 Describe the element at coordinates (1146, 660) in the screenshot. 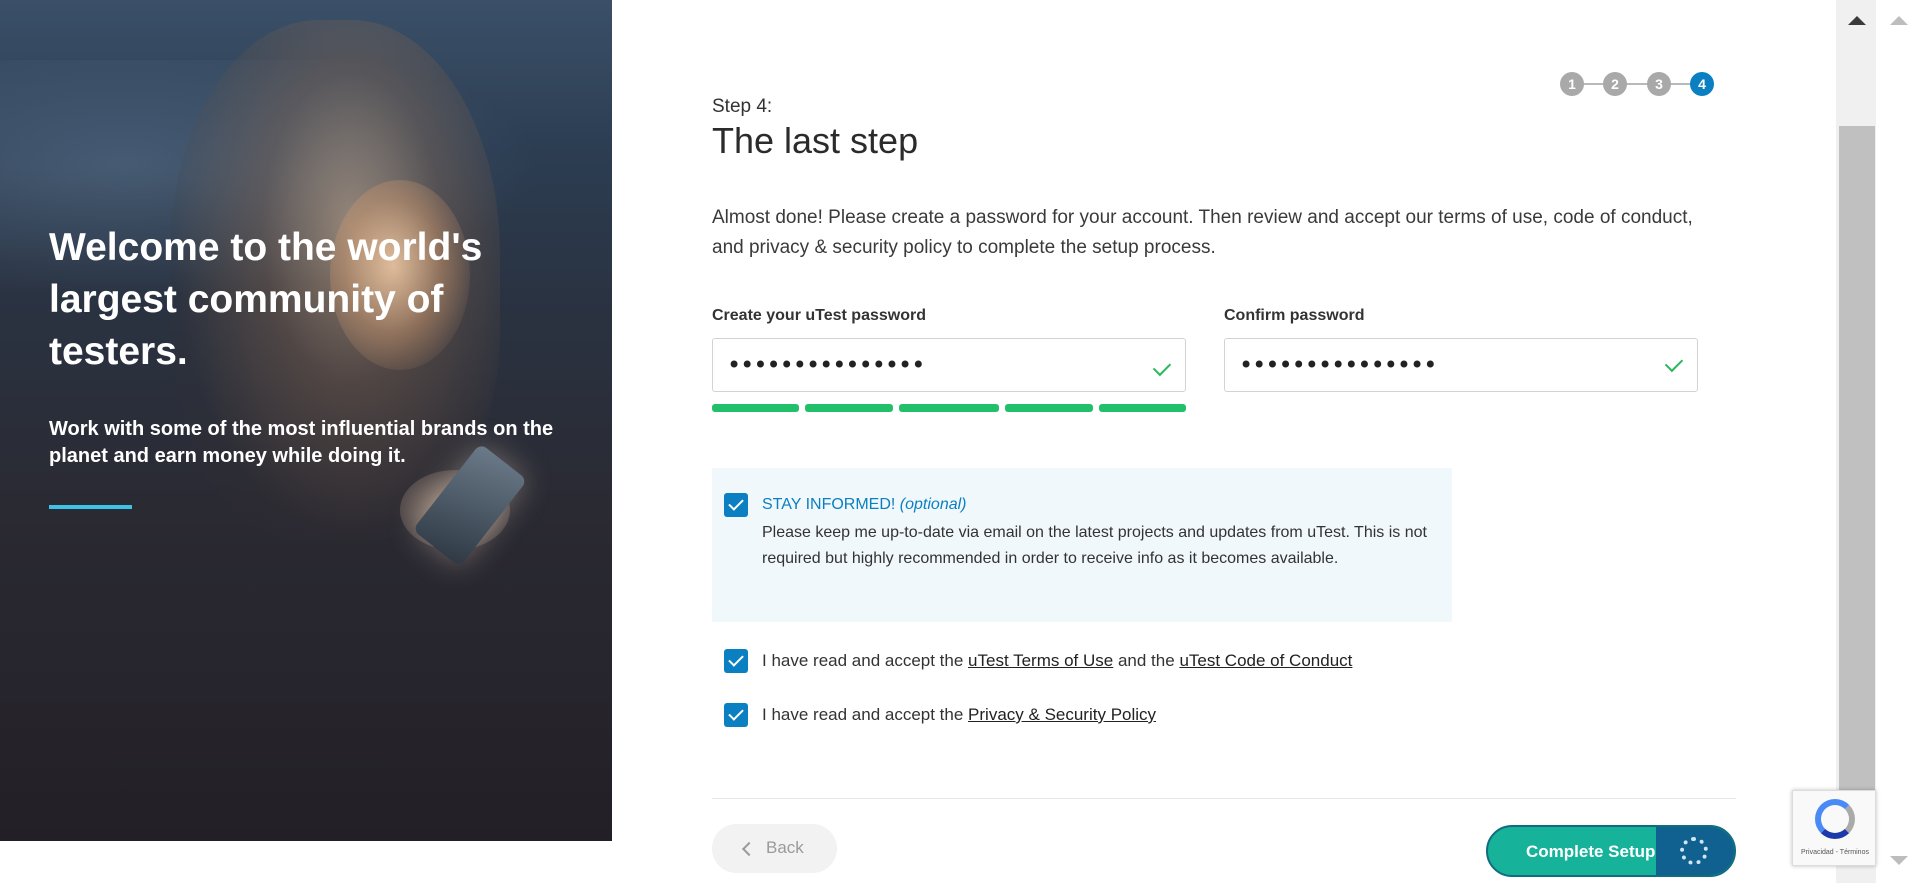

I see `terms-middle: and the` at that location.